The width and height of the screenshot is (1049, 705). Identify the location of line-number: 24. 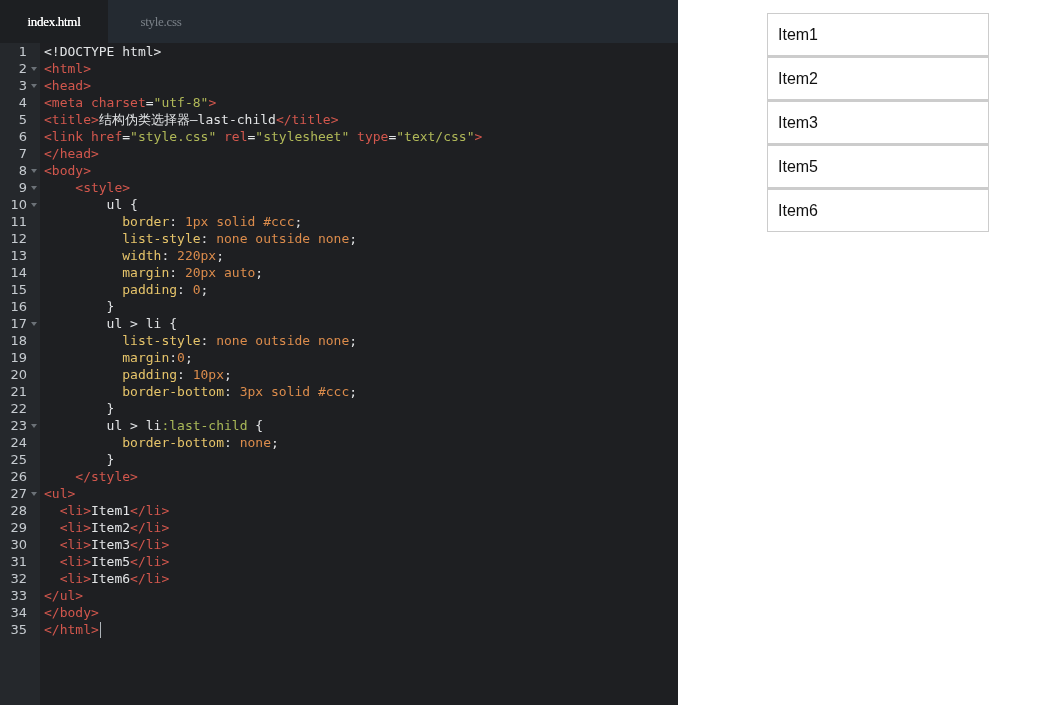
(18, 442).